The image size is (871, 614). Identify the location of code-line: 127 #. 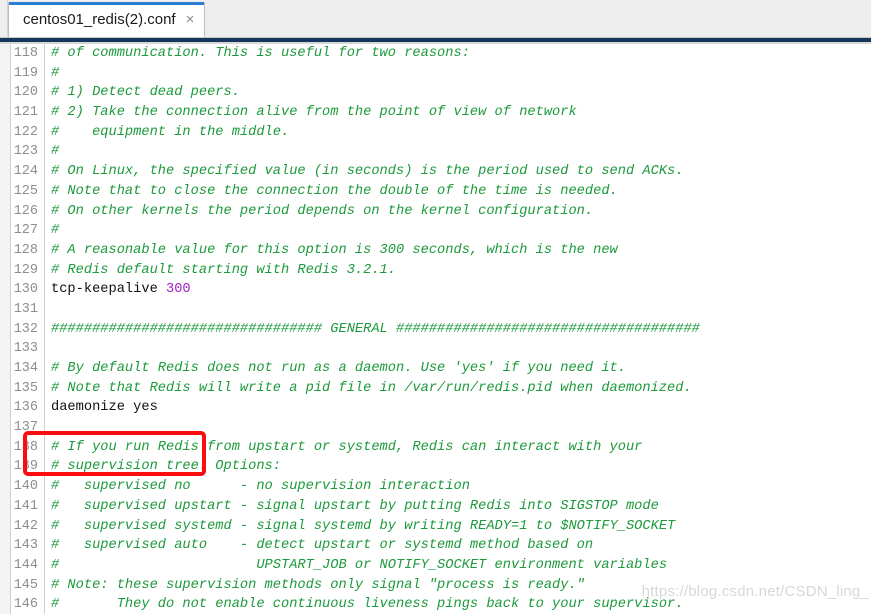
(435, 231).